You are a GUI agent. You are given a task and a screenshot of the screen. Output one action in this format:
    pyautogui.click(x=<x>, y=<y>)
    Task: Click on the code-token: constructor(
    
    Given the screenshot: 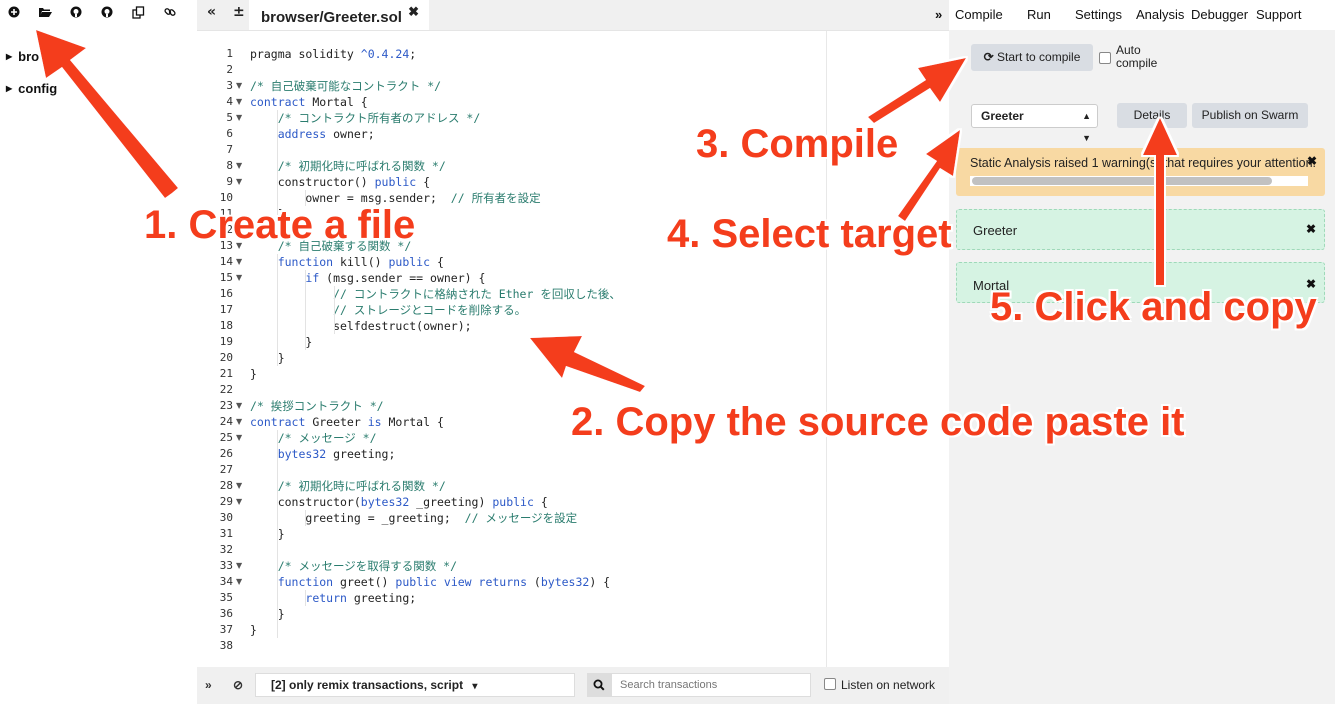 What is the action you would take?
    pyautogui.click(x=305, y=502)
    